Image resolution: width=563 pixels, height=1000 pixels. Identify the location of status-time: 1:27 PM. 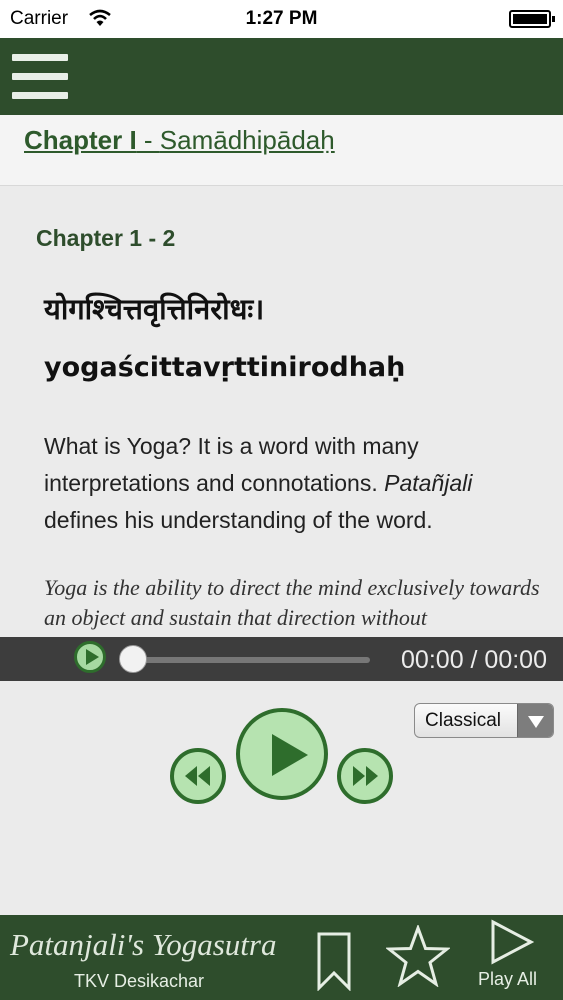
(281, 18).